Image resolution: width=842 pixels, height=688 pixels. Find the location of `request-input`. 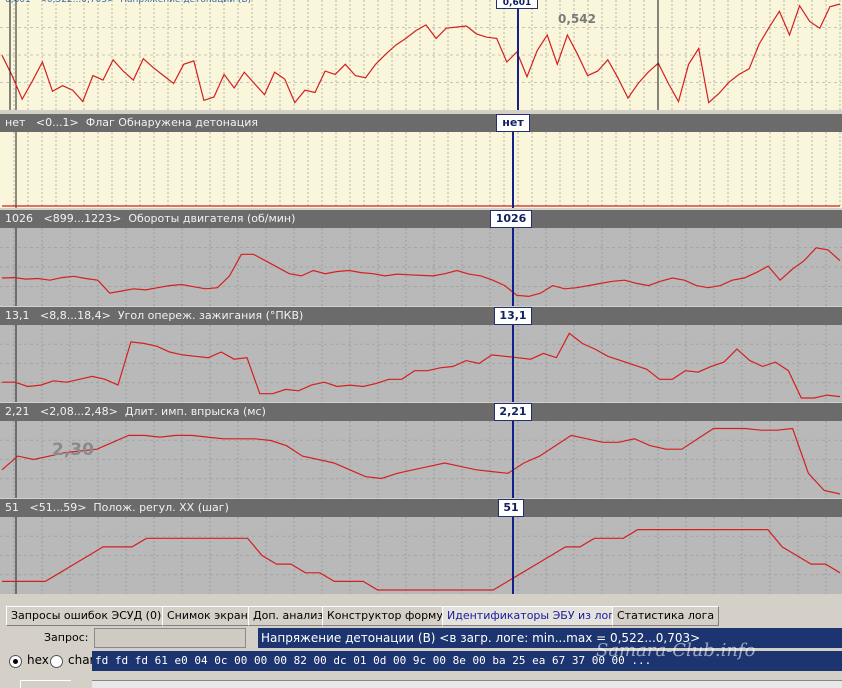

request-input is located at coordinates (170, 638).